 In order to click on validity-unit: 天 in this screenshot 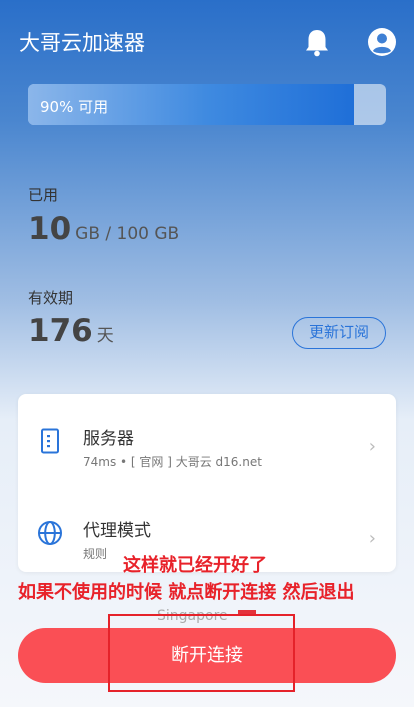, I will do `click(105, 336)`.